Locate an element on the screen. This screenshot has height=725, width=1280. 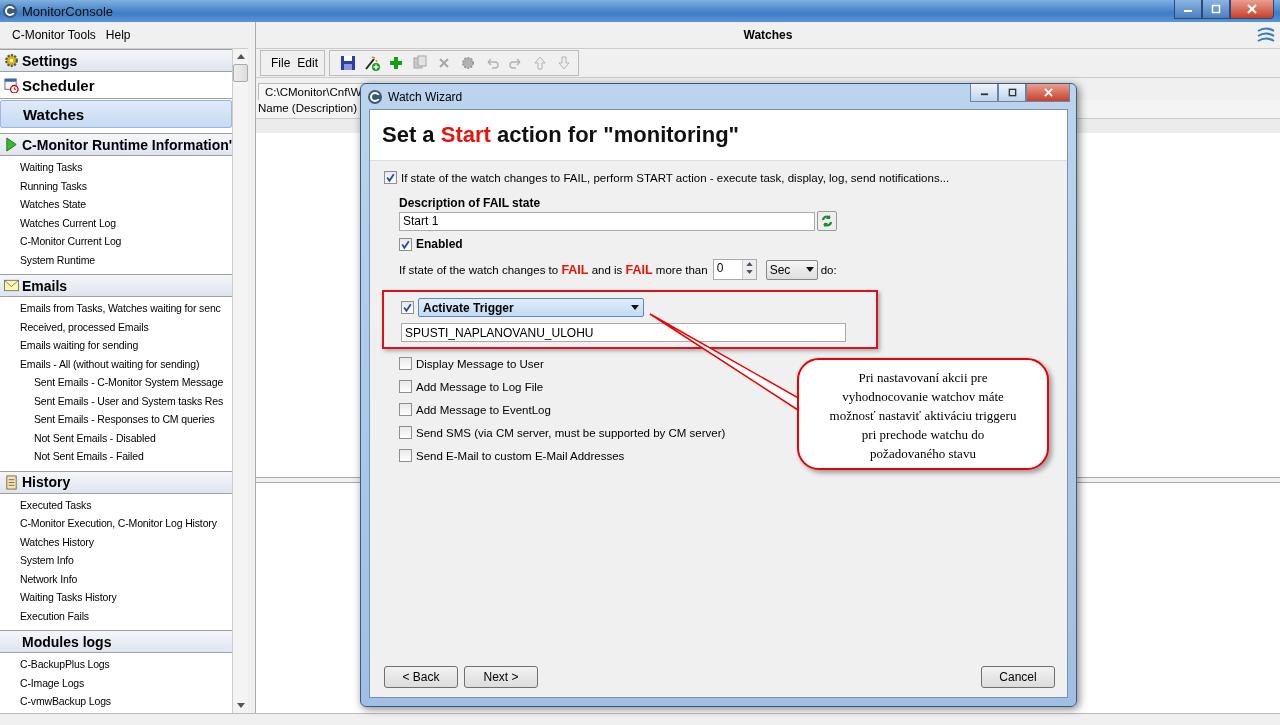
menu-item: File is located at coordinates (281, 63).